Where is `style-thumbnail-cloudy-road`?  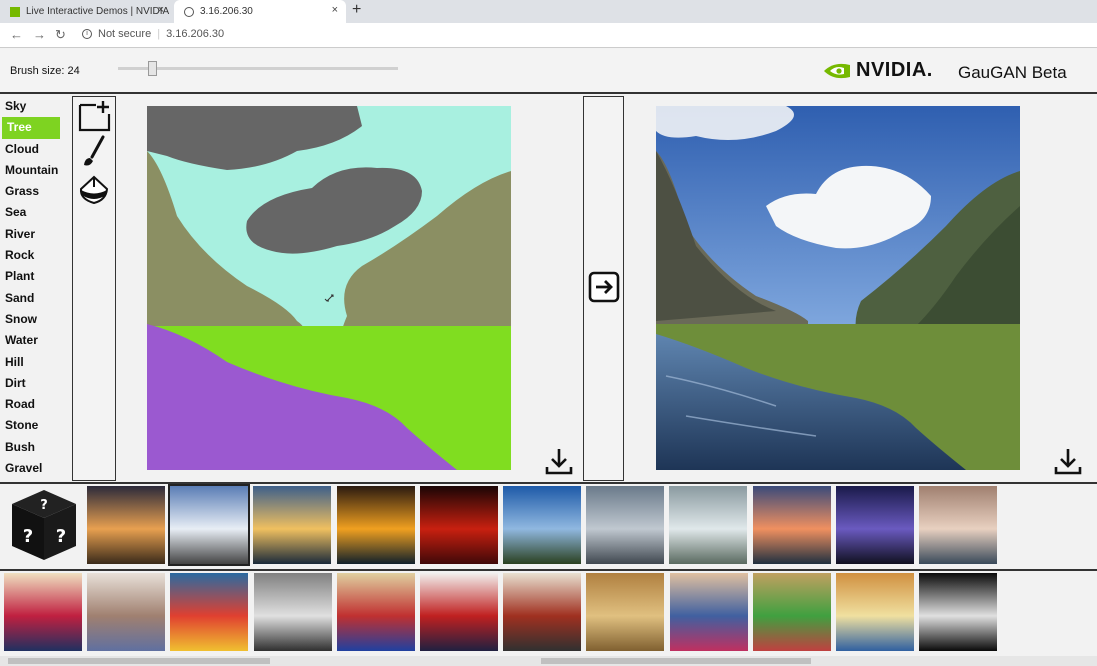
style-thumbnail-cloudy-road is located at coordinates (209, 525).